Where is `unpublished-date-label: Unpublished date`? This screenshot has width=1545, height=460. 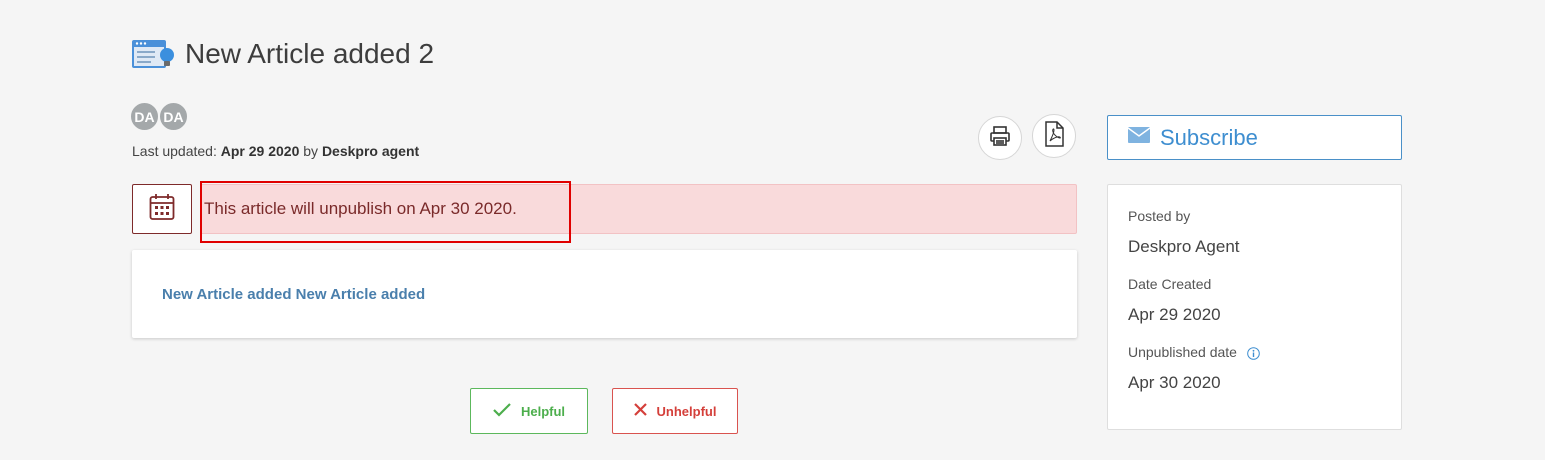 unpublished-date-label: Unpublished date is located at coordinates (1182, 352).